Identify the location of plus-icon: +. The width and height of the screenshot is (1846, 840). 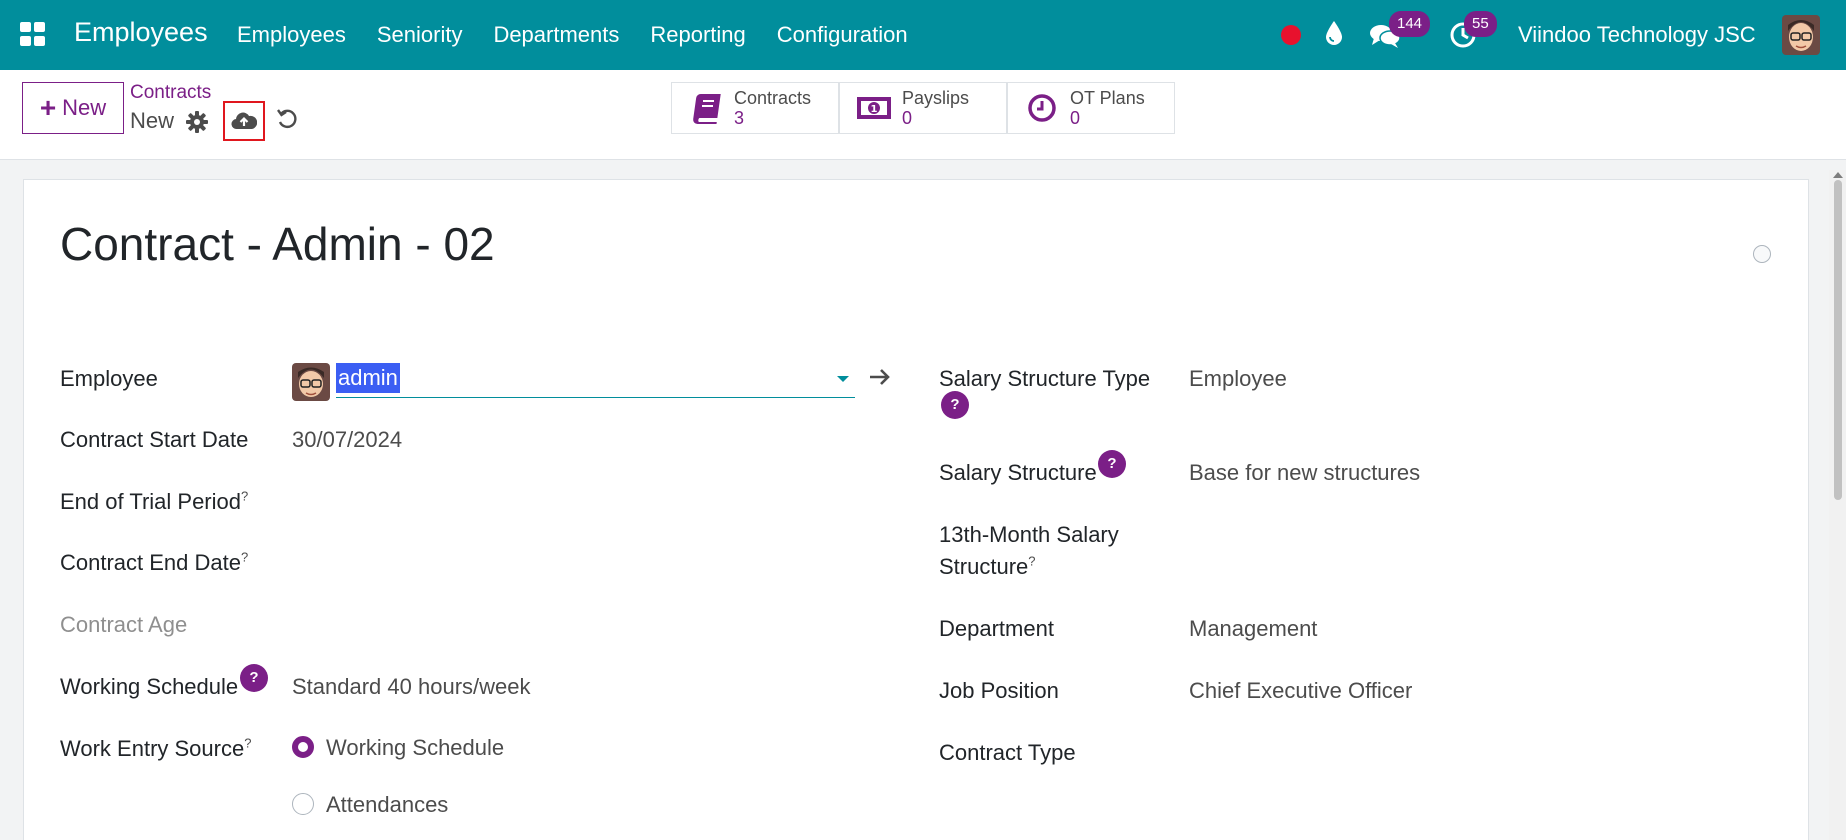
(48, 107).